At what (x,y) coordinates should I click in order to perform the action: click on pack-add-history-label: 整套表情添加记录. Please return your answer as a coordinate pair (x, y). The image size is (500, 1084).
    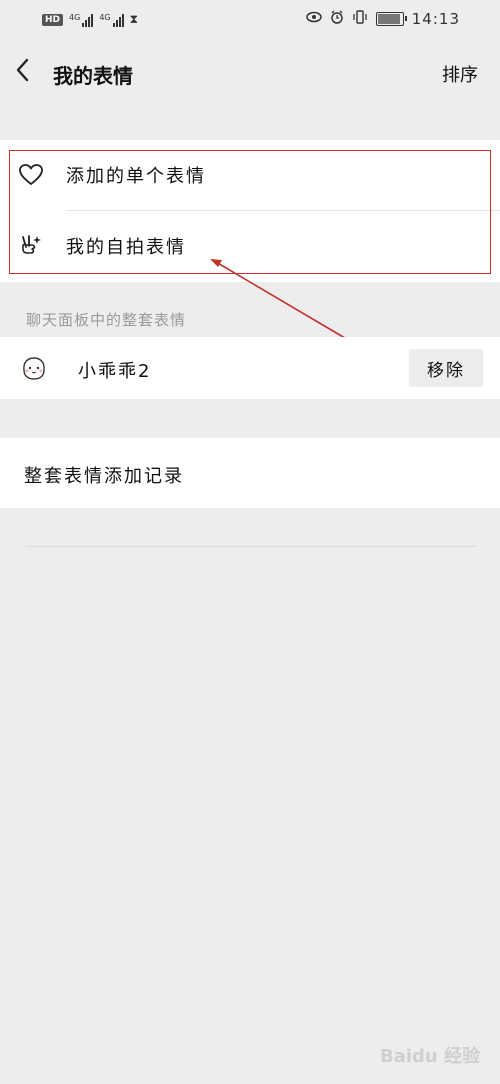
    Looking at the image, I should click on (104, 476).